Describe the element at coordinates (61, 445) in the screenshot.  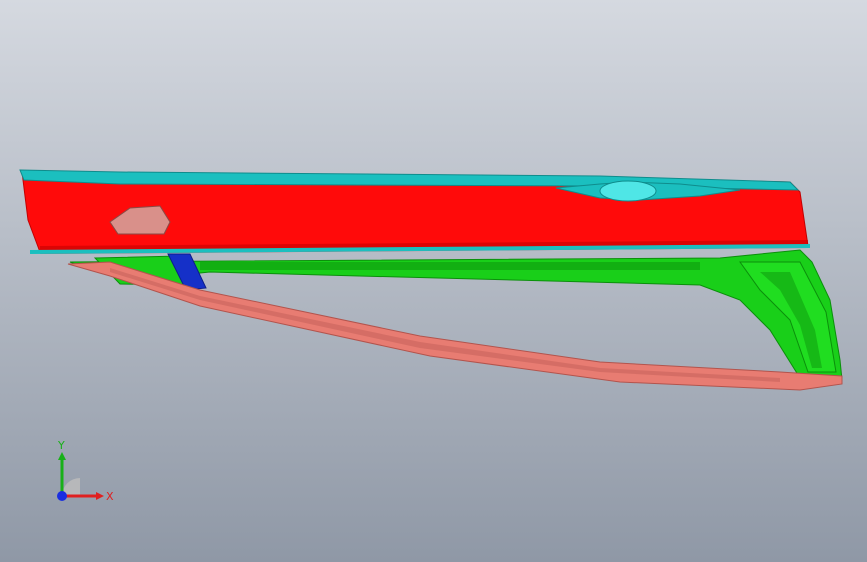
I see `triad-y-label: Y` at that location.